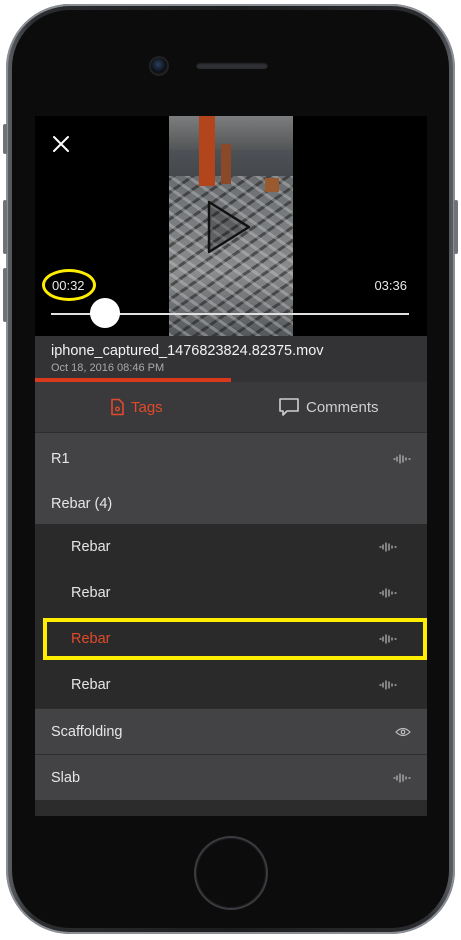 The width and height of the screenshot is (461, 940). Describe the element at coordinates (289, 407) in the screenshot. I see `comment-icon` at that location.